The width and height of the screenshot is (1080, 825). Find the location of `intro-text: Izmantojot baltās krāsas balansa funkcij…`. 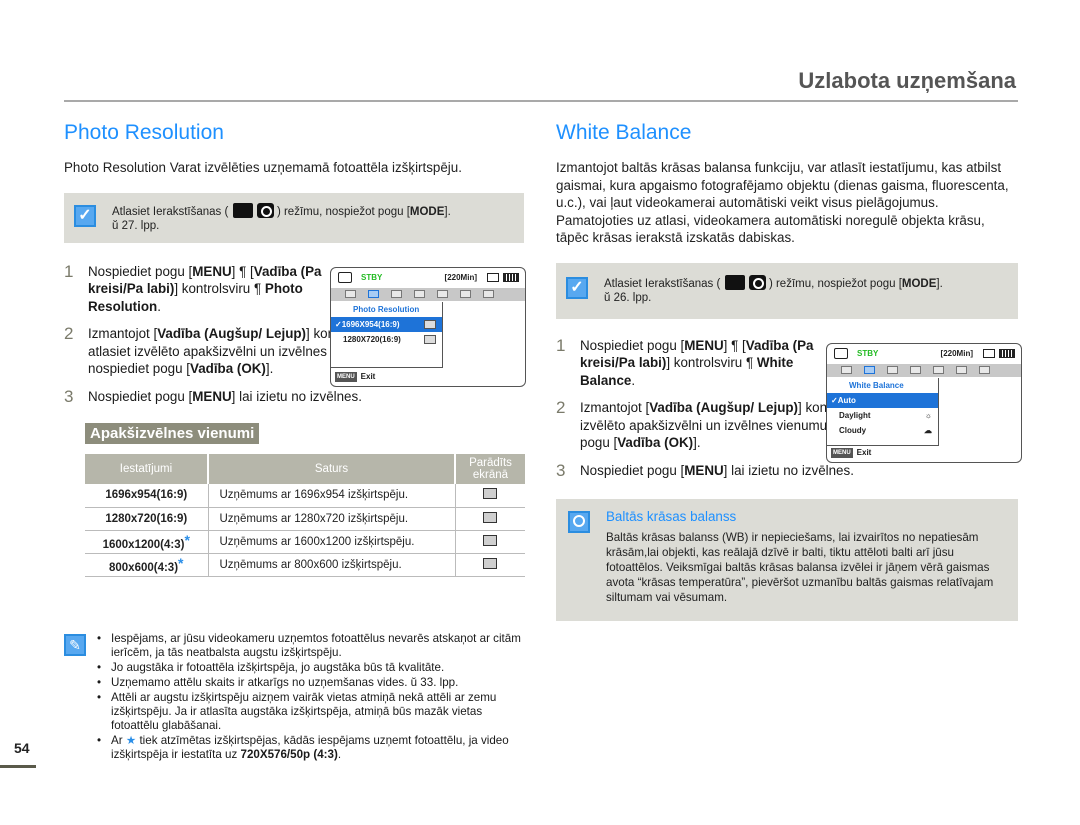

intro-text: Izmantojot baltās krāsas balansa funkcij… is located at coordinates (782, 203).